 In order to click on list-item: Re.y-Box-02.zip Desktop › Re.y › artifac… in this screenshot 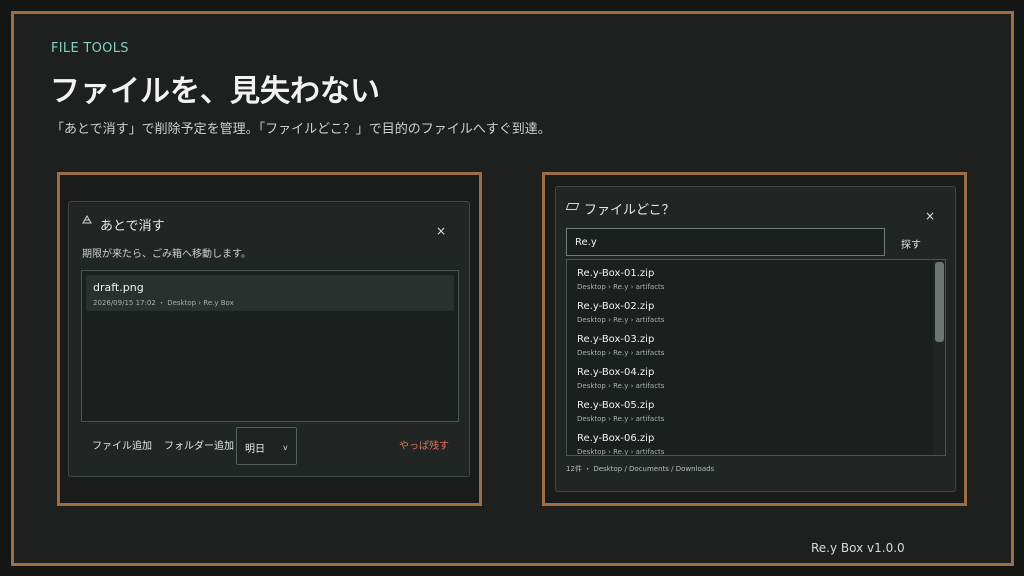, I will do `click(747, 316)`.